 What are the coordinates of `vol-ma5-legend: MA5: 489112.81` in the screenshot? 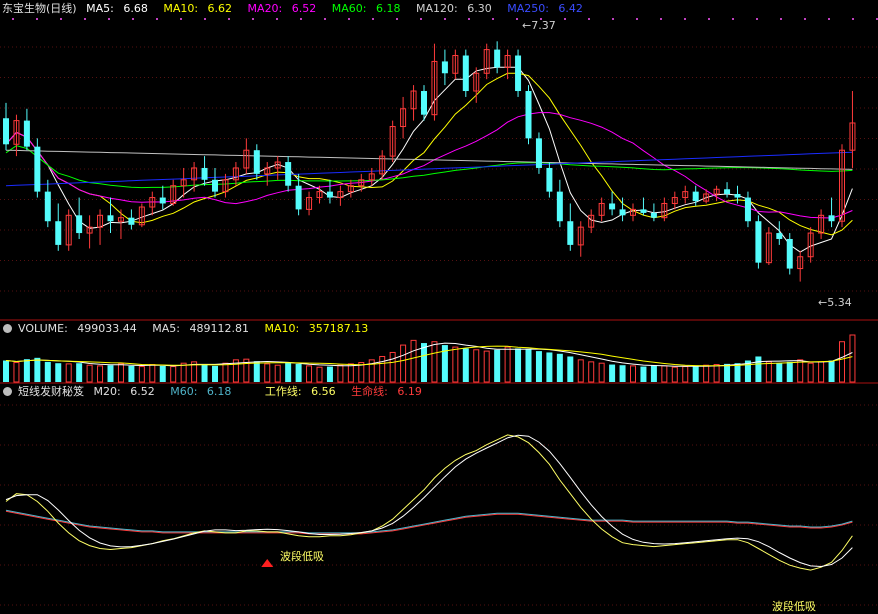 It's located at (201, 328).